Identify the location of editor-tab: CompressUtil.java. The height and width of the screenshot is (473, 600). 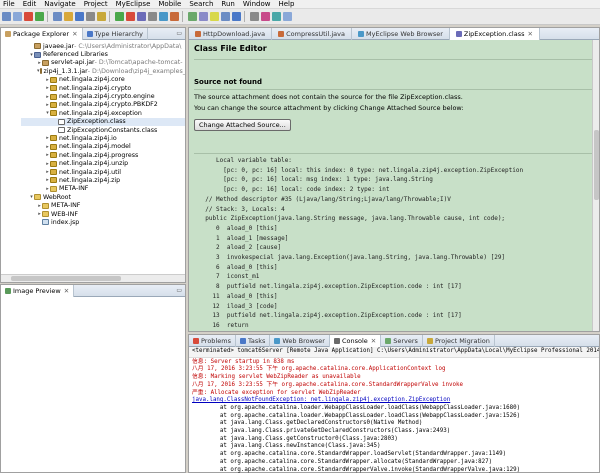
(312, 33).